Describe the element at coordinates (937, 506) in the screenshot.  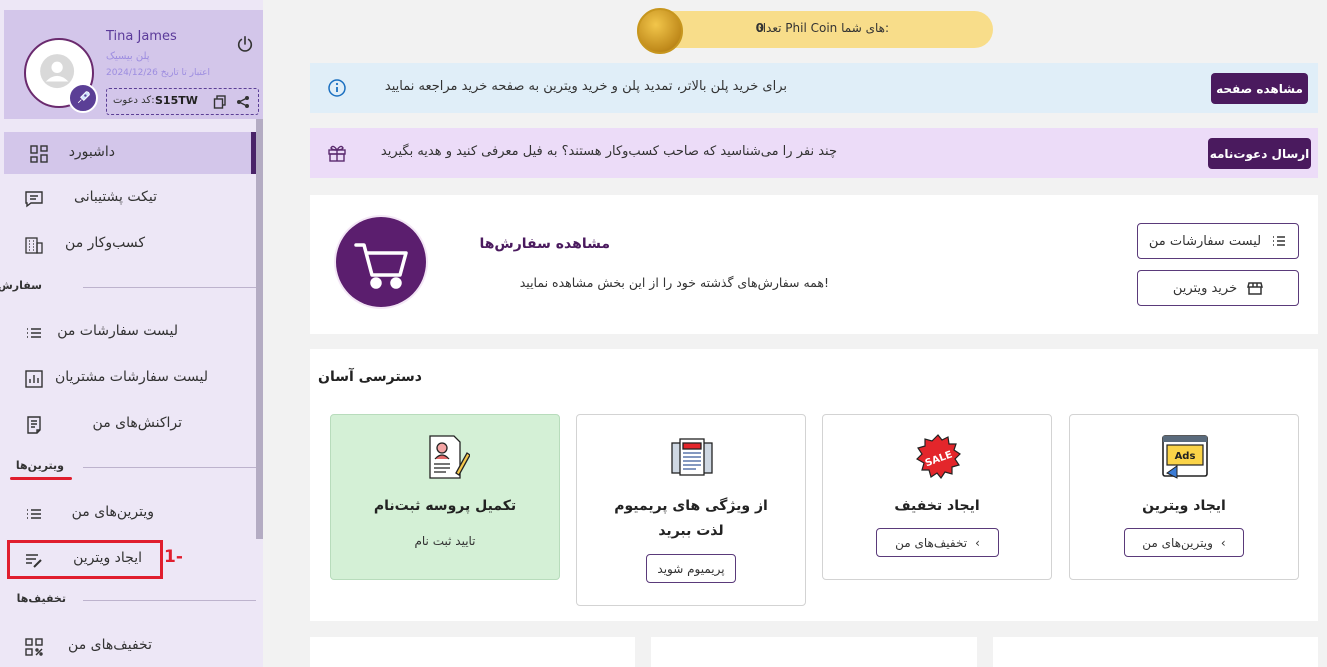
I see `quick-card-title: ایجاد تخفیف` at that location.